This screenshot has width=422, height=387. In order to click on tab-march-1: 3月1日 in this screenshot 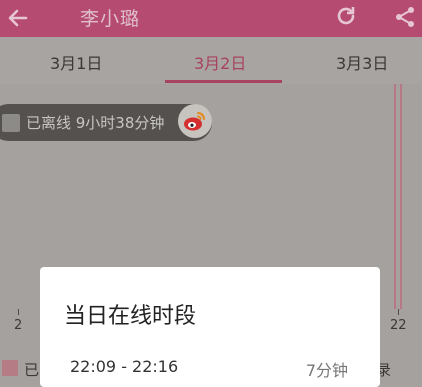, I will do `click(76, 62)`.